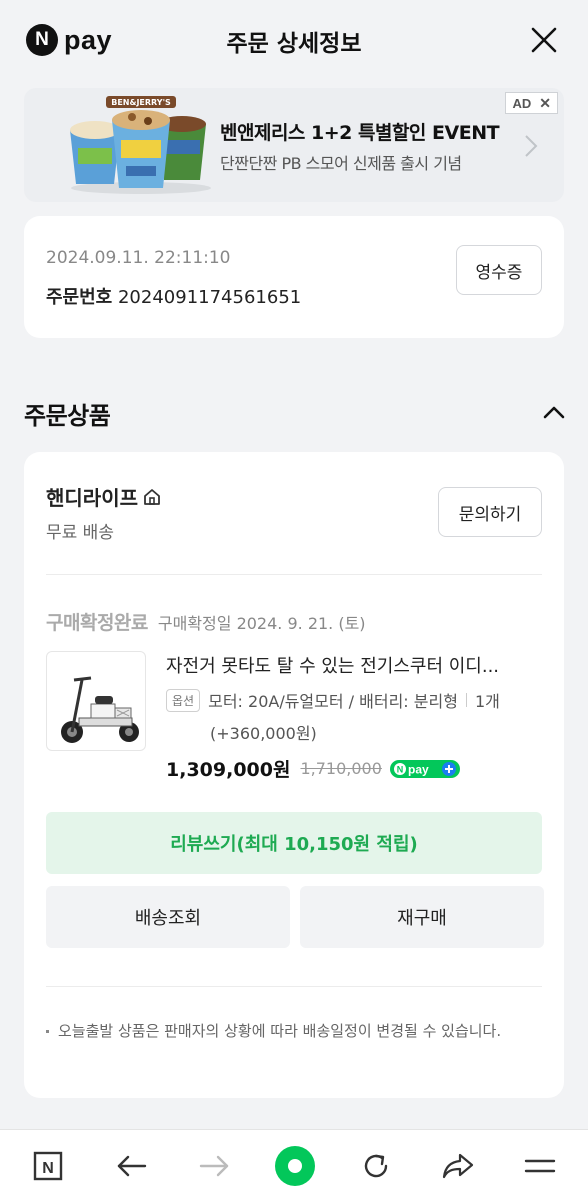 The image size is (588, 1200). I want to click on seller-name: 핸디라이프, so click(104, 496).